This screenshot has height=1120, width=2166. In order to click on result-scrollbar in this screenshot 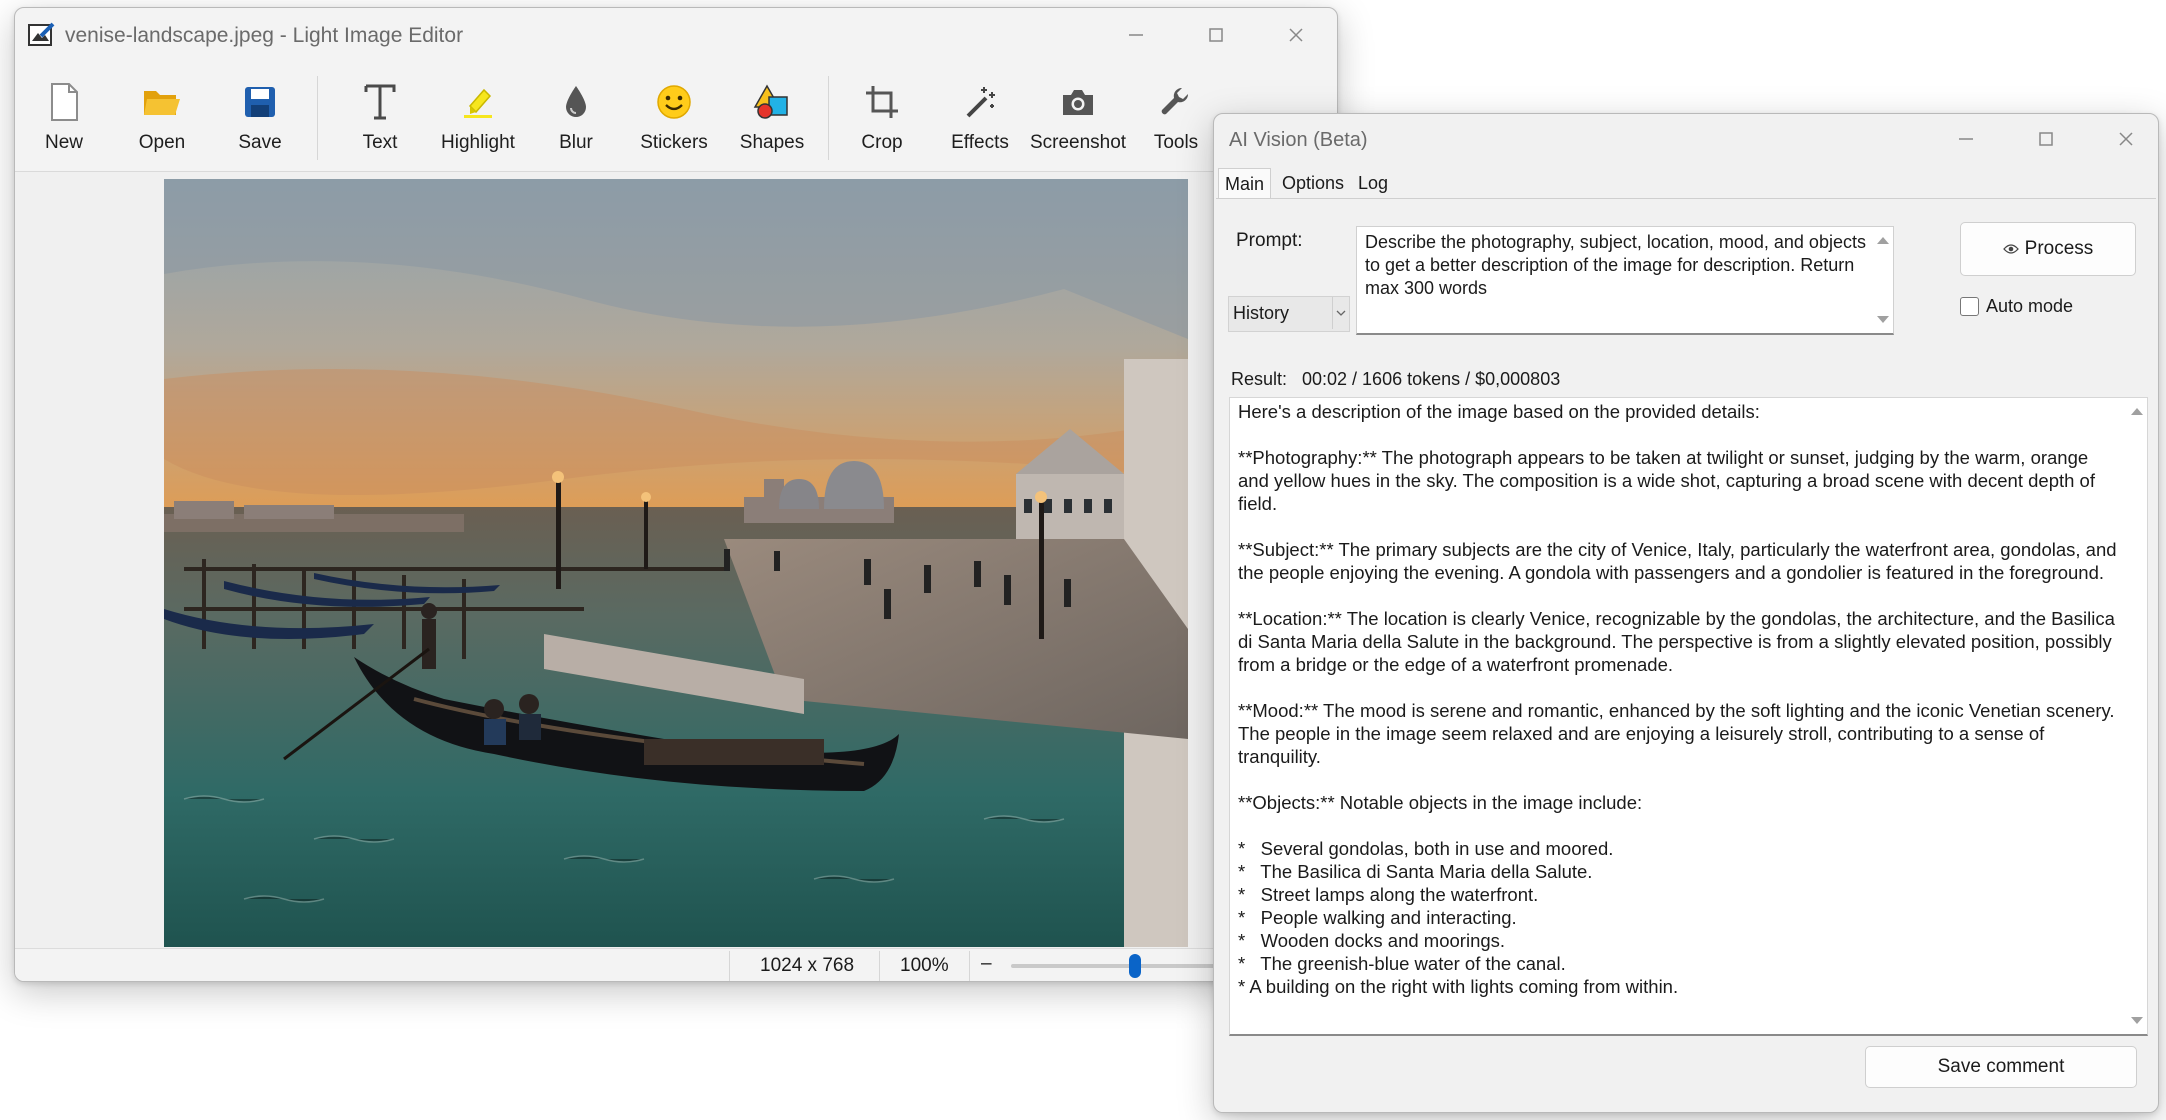, I will do `click(2137, 716)`.